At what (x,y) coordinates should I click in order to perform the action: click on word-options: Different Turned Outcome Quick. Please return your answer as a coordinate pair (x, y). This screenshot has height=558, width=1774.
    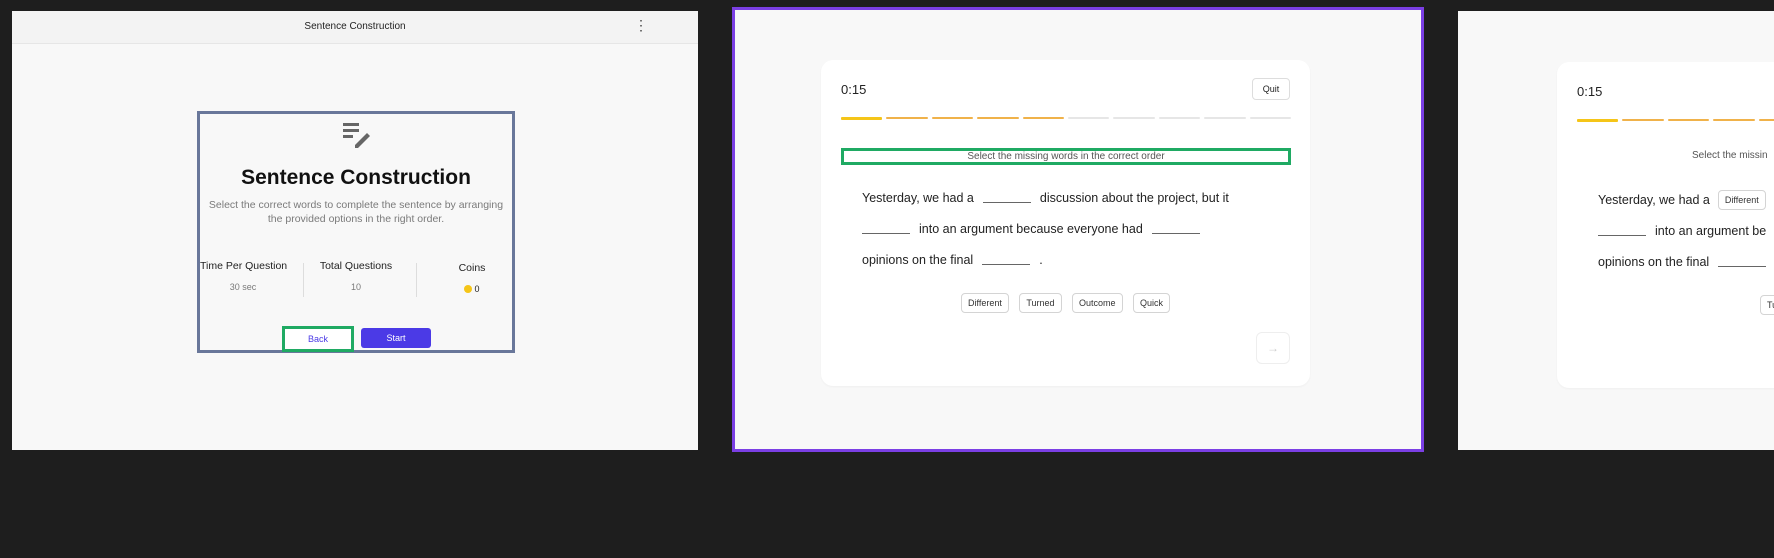
    Looking at the image, I should click on (1065, 303).